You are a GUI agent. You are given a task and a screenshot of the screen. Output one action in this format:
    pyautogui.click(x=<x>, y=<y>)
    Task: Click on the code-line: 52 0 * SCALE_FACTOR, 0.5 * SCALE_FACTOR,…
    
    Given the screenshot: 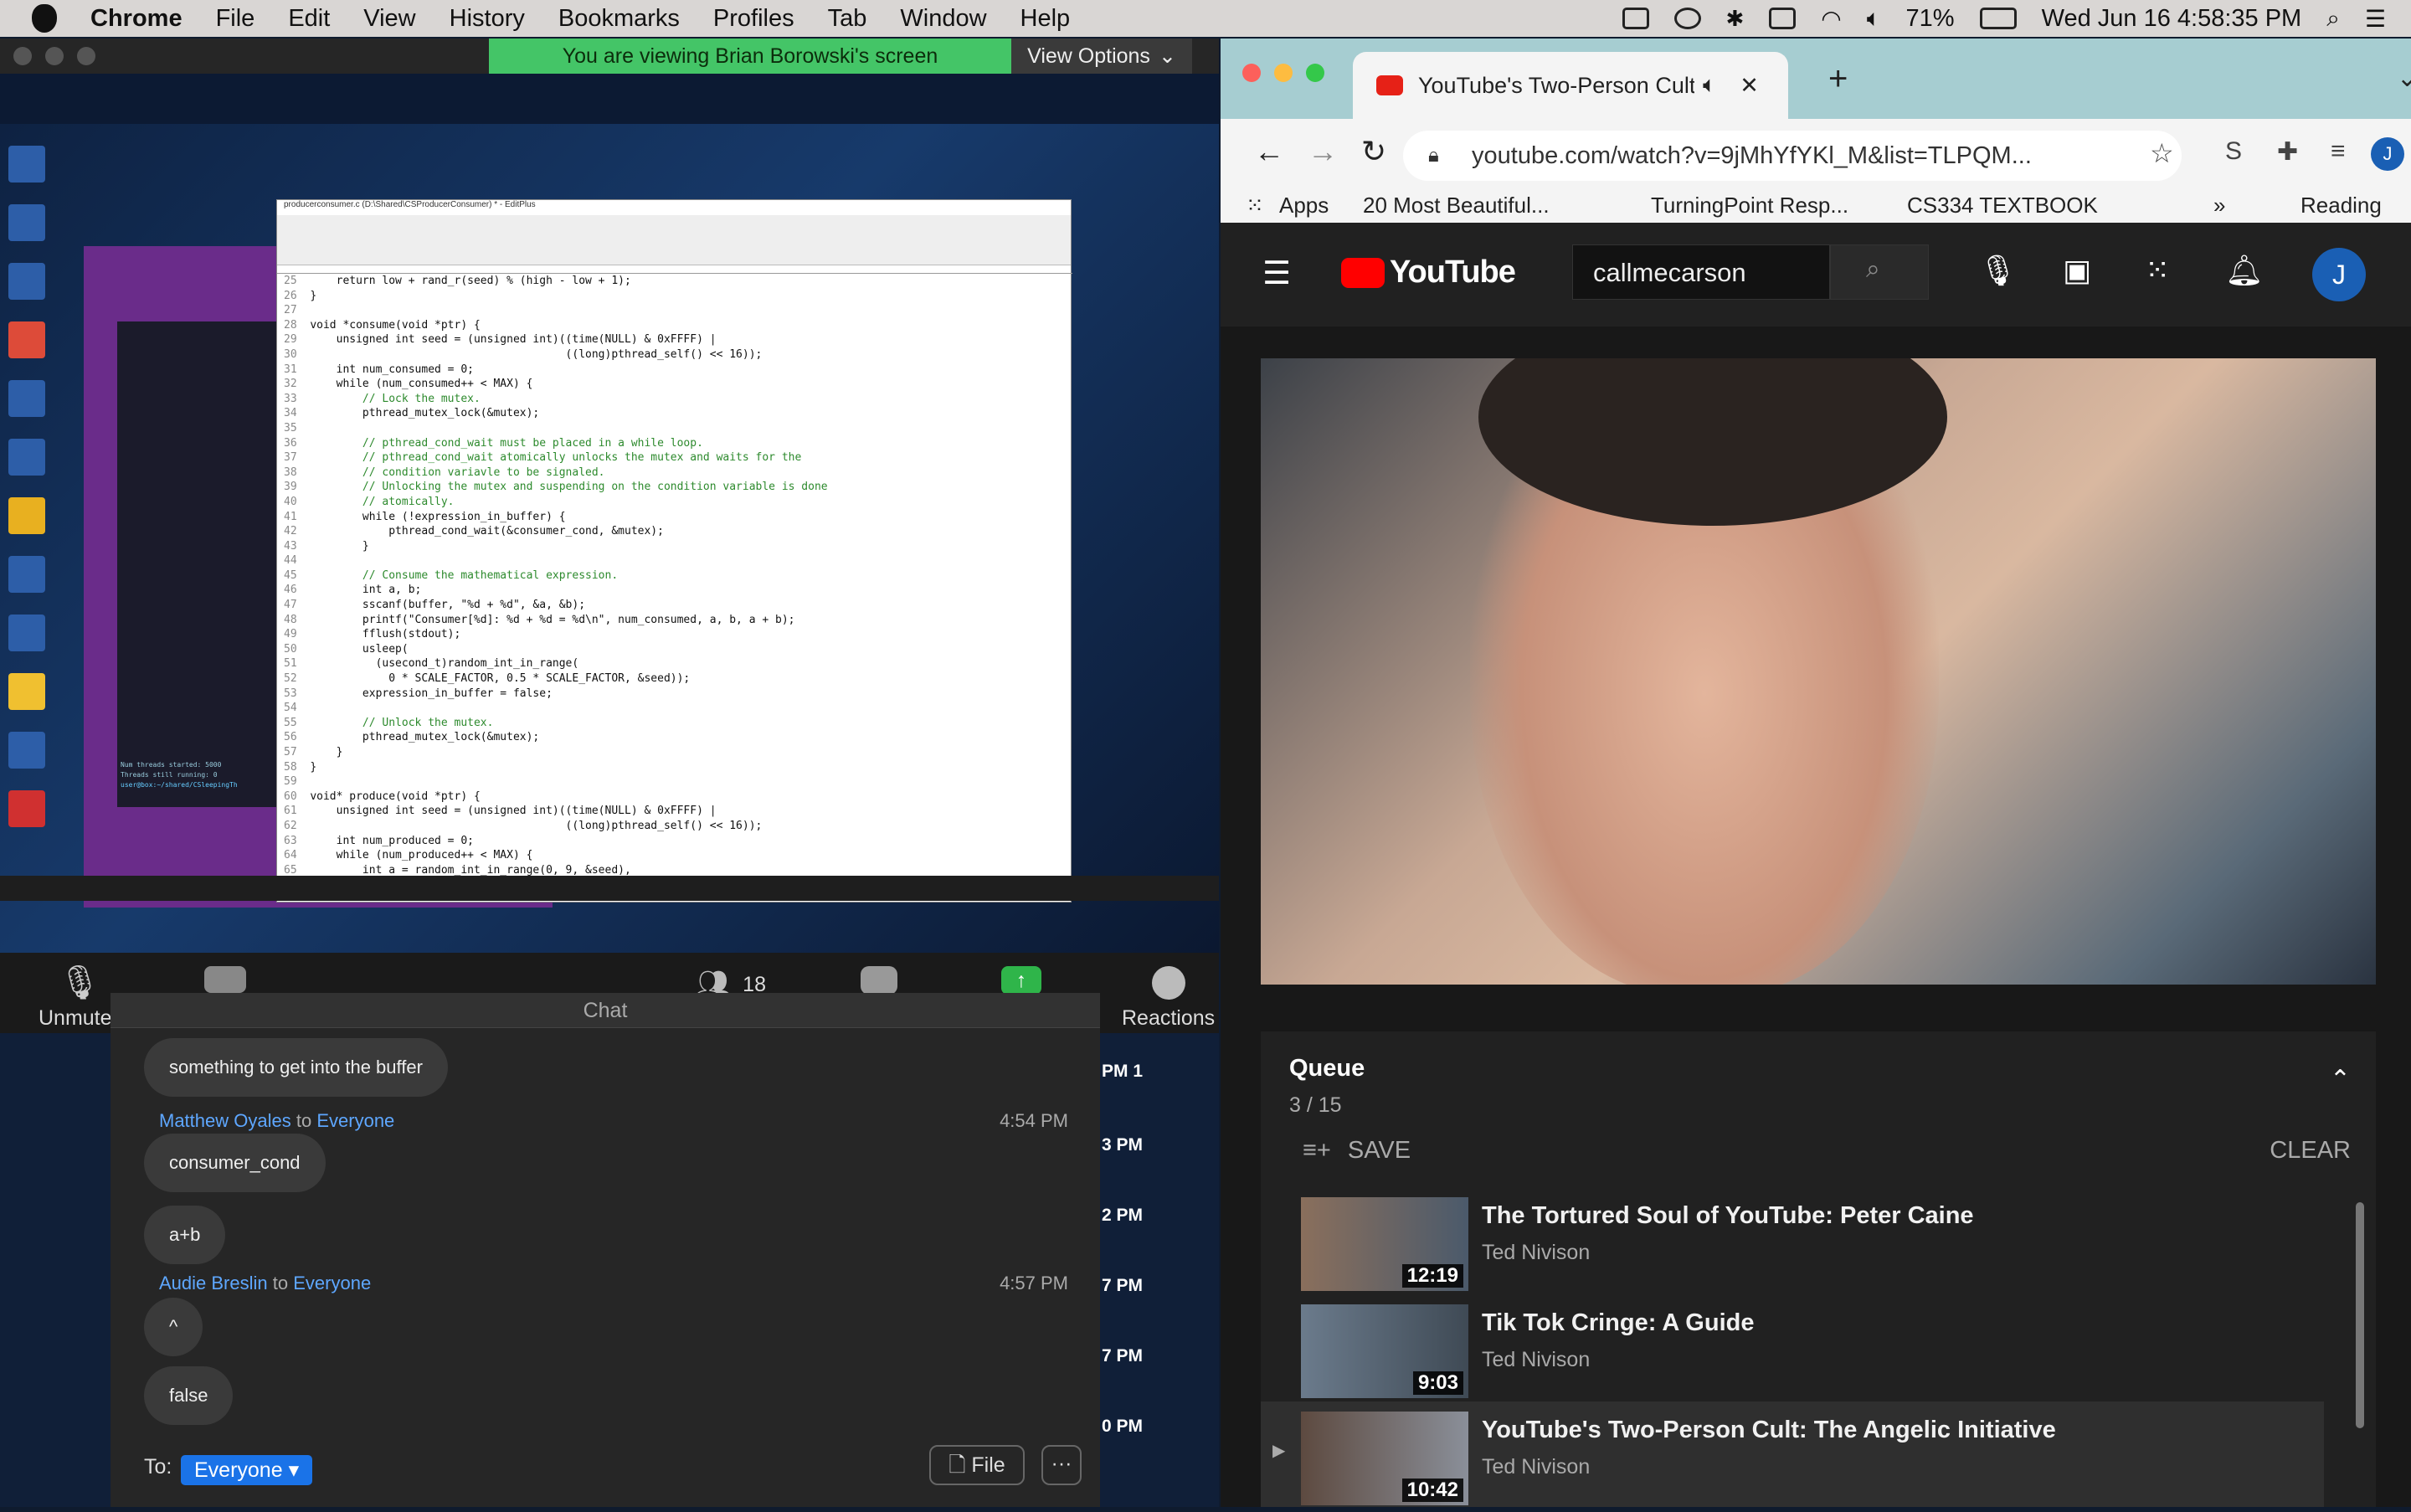 What is the action you would take?
    pyautogui.click(x=678, y=679)
    